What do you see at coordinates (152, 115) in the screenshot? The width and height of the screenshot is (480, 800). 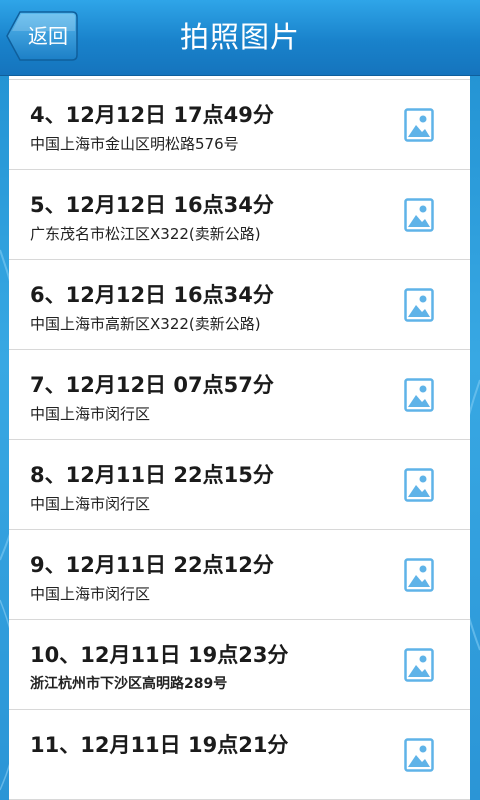 I see `record-time: 4、12月12日 17点49分` at bounding box center [152, 115].